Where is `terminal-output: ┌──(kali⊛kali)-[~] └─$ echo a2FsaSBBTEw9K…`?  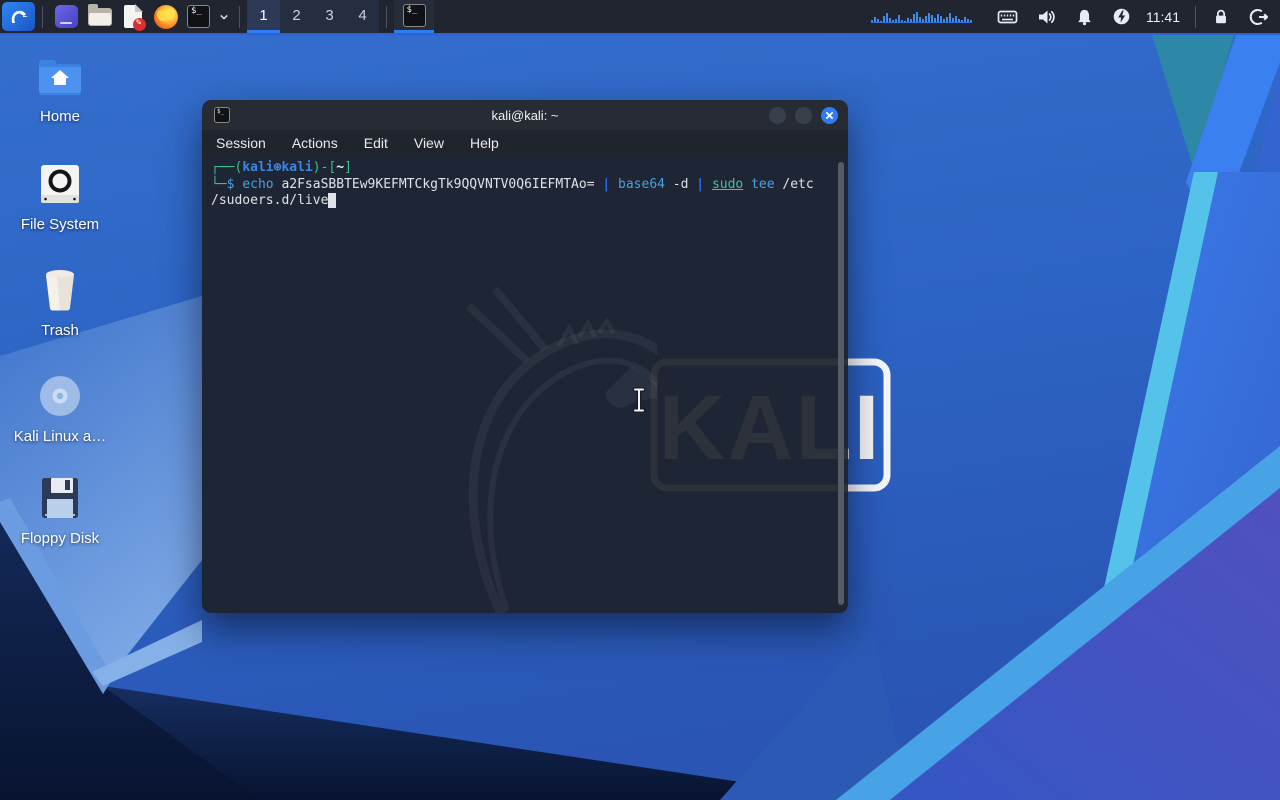 terminal-output: ┌──(kali⊛kali)-[~] └─$ echo a2FsaSBBTEw9K… is located at coordinates (521, 185).